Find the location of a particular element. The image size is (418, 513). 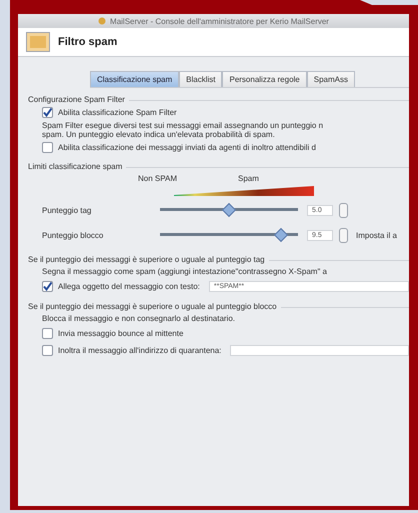

description-text: spam. Un punteggio elevato indica un'elevata probabilità di spam. is located at coordinates (159, 134).